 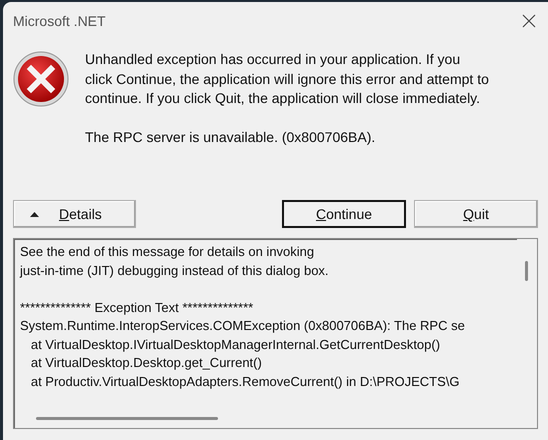 What do you see at coordinates (34, 214) in the screenshot?
I see `triangle-icon` at bounding box center [34, 214].